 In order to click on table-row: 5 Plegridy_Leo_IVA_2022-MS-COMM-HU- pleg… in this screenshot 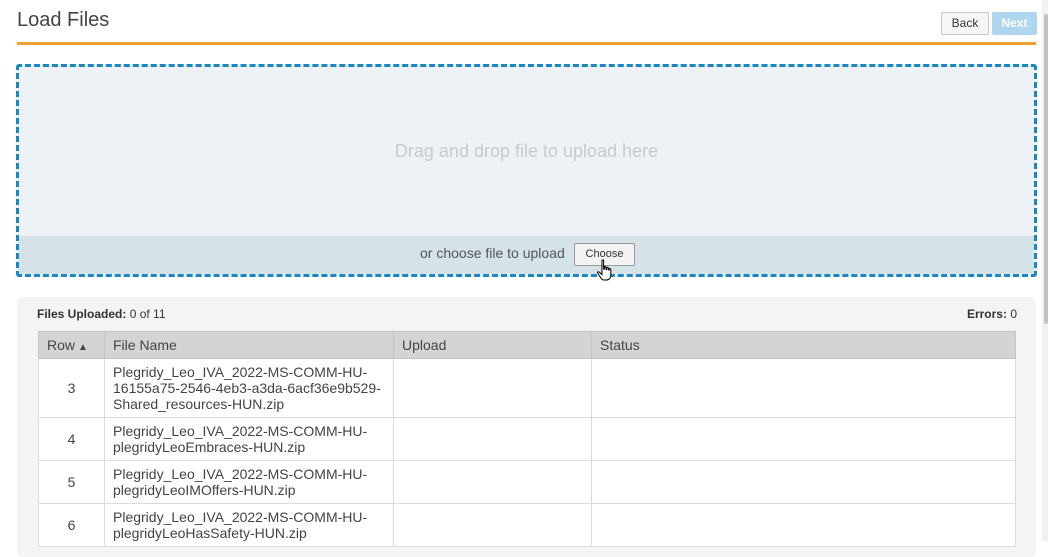, I will do `click(527, 482)`.